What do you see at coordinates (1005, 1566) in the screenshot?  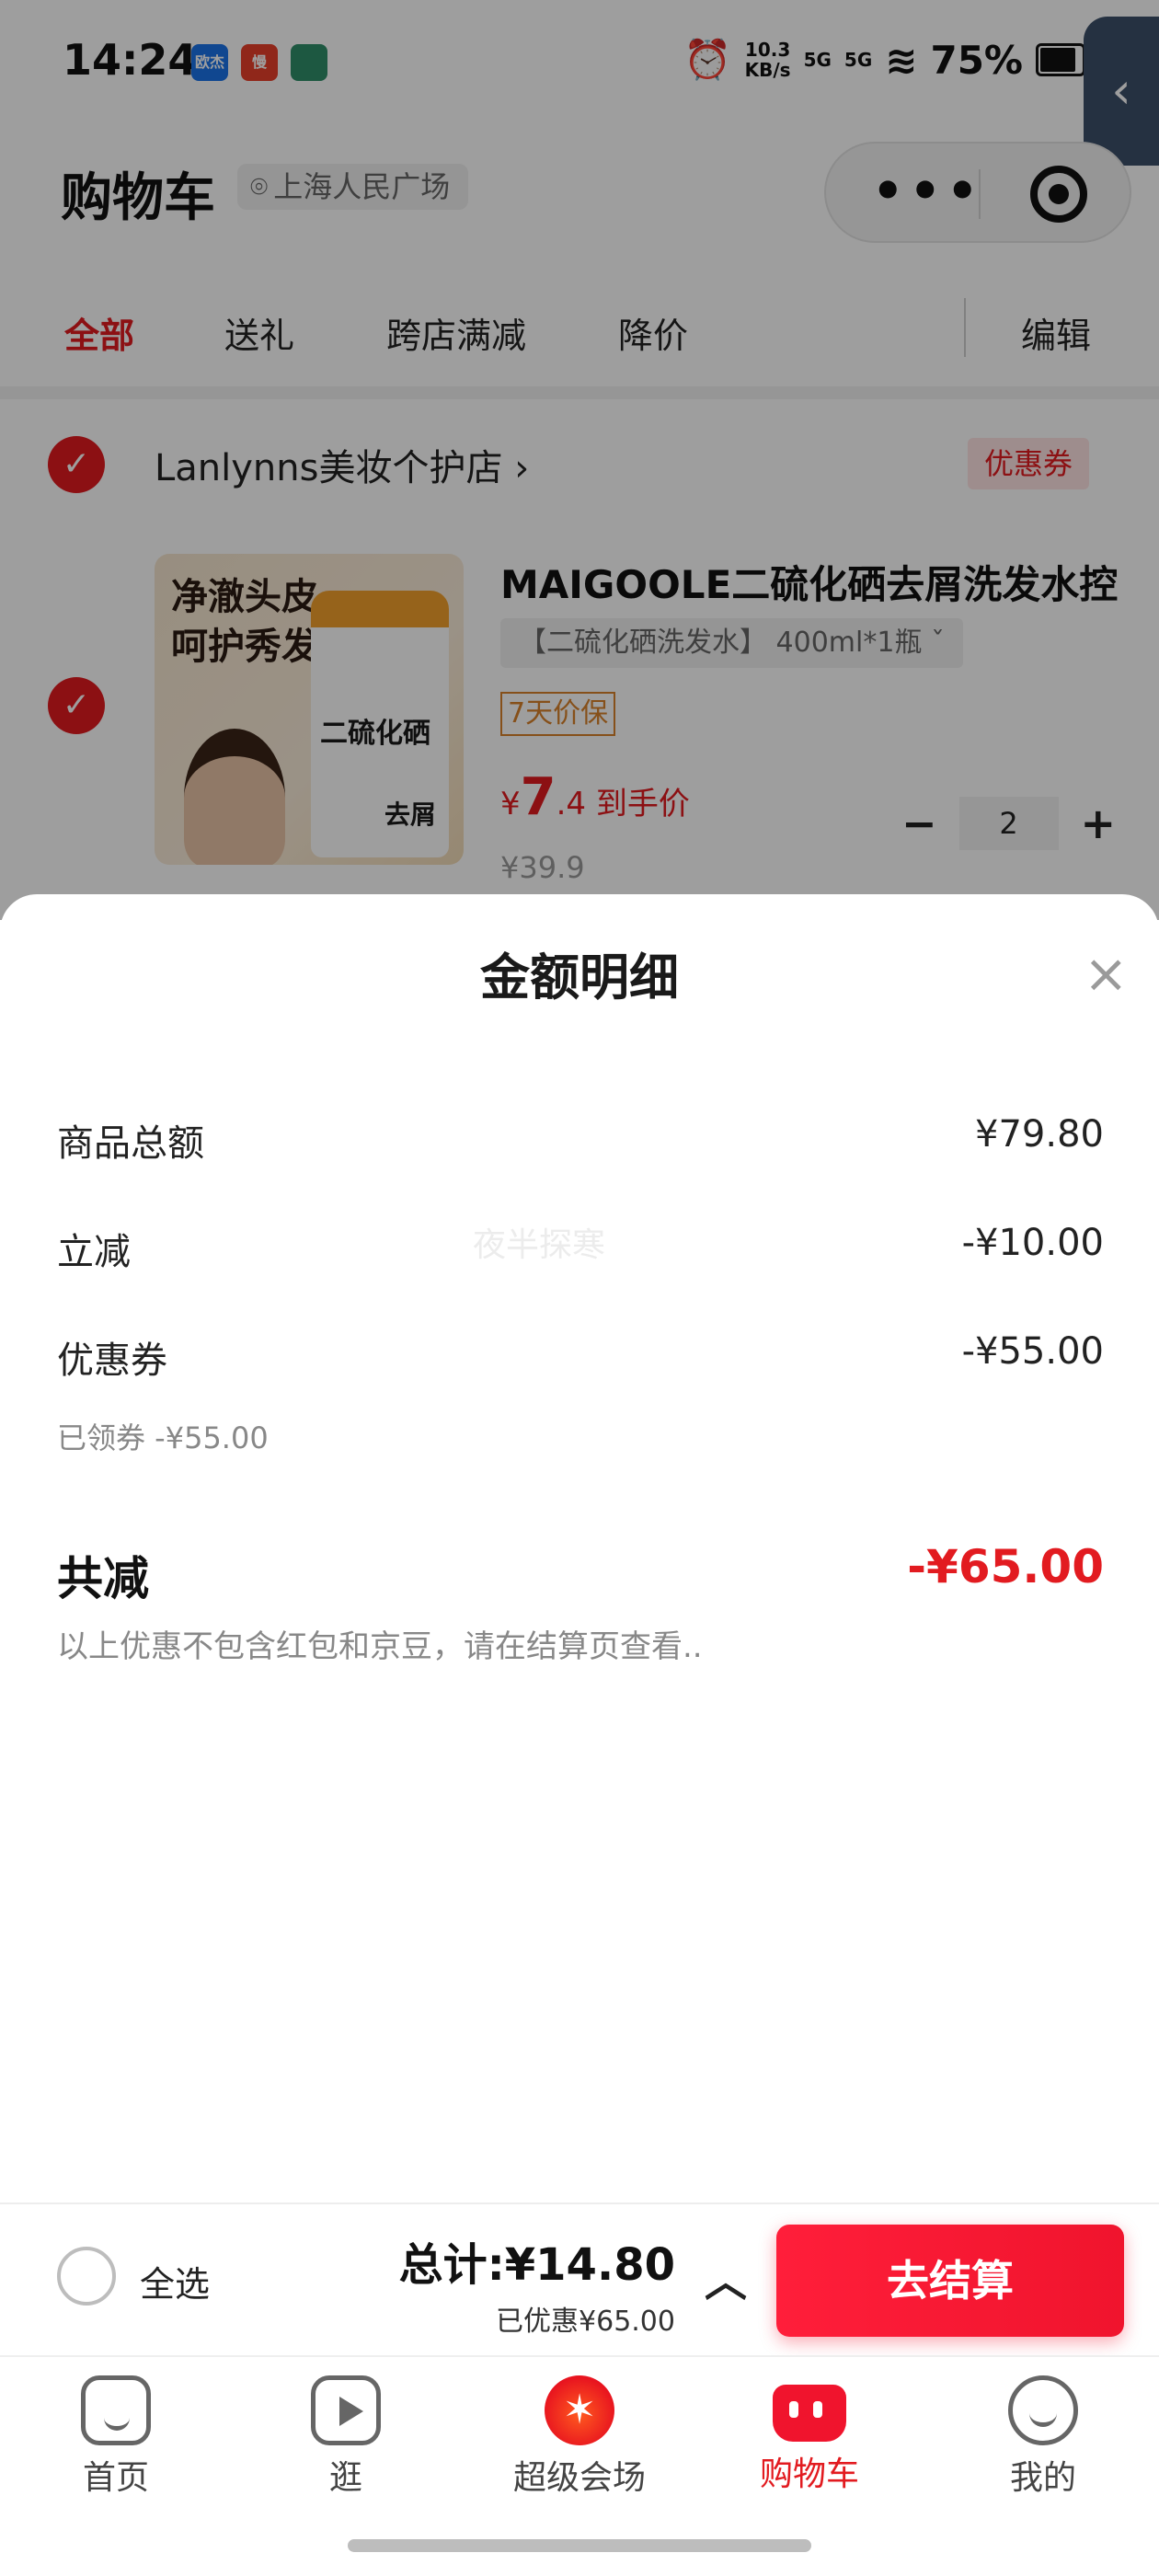 I see `total-discount-value: -¥65.00` at bounding box center [1005, 1566].